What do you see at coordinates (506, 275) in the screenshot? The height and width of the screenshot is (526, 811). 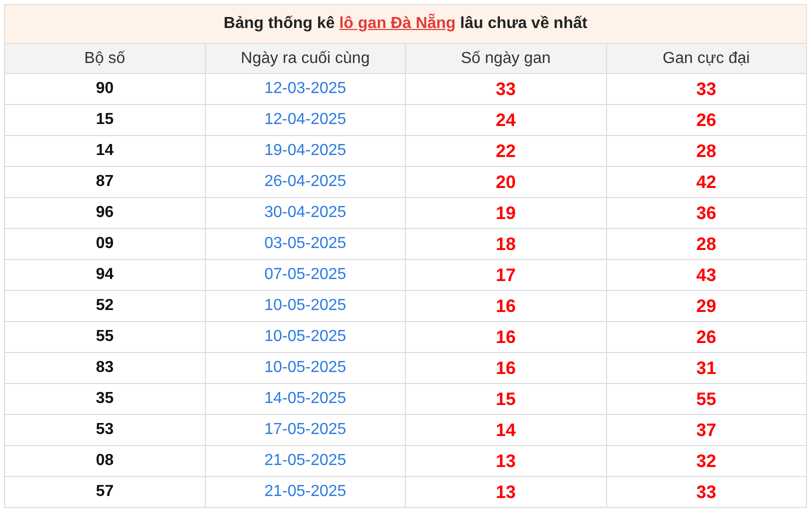 I see `table-cell: 17` at bounding box center [506, 275].